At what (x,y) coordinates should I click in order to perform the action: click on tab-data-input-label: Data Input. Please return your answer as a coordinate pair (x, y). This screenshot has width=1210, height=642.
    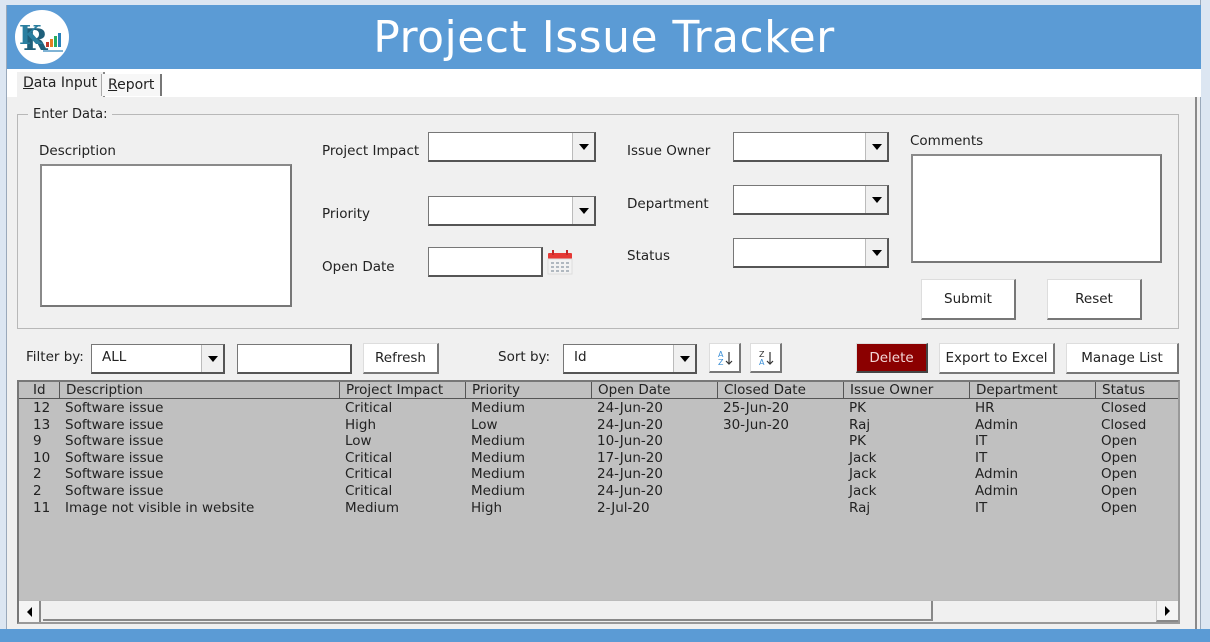
    Looking at the image, I should click on (60, 83).